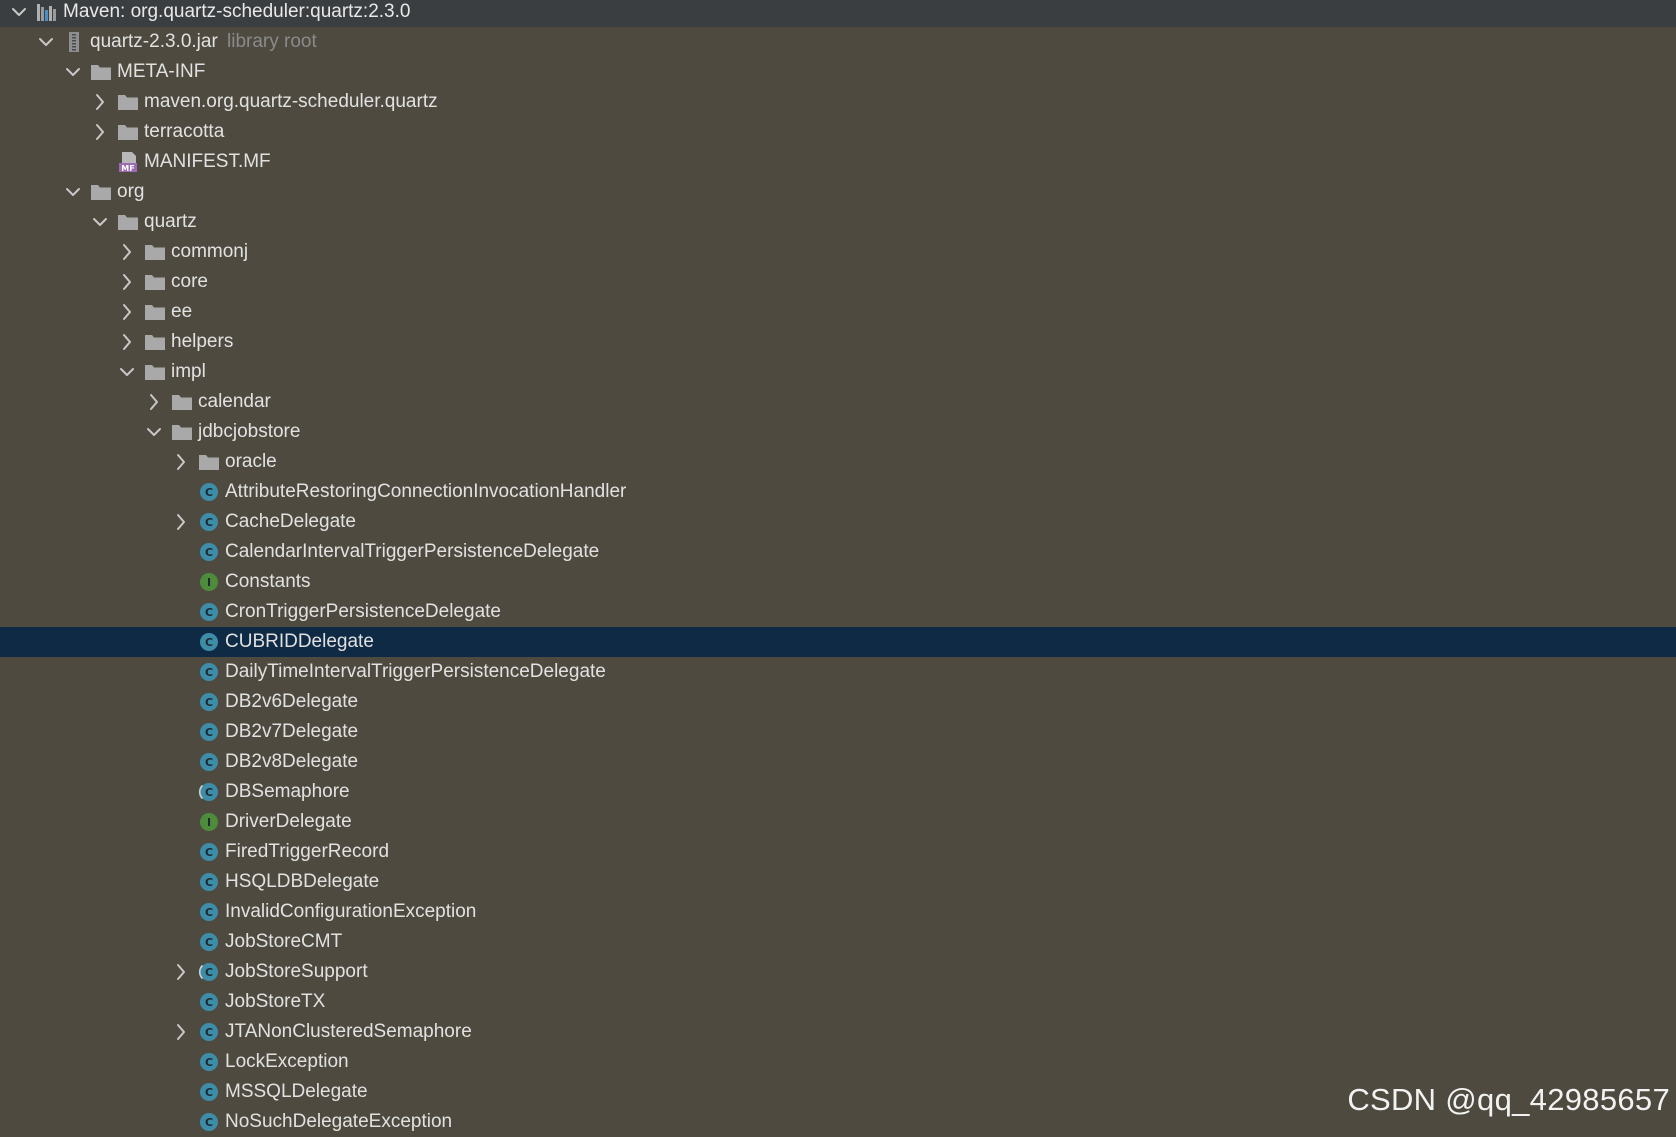 This screenshot has height=1137, width=1676. What do you see at coordinates (838, 882) in the screenshot?
I see `tree-node: C HSQLDBDelegate` at bounding box center [838, 882].